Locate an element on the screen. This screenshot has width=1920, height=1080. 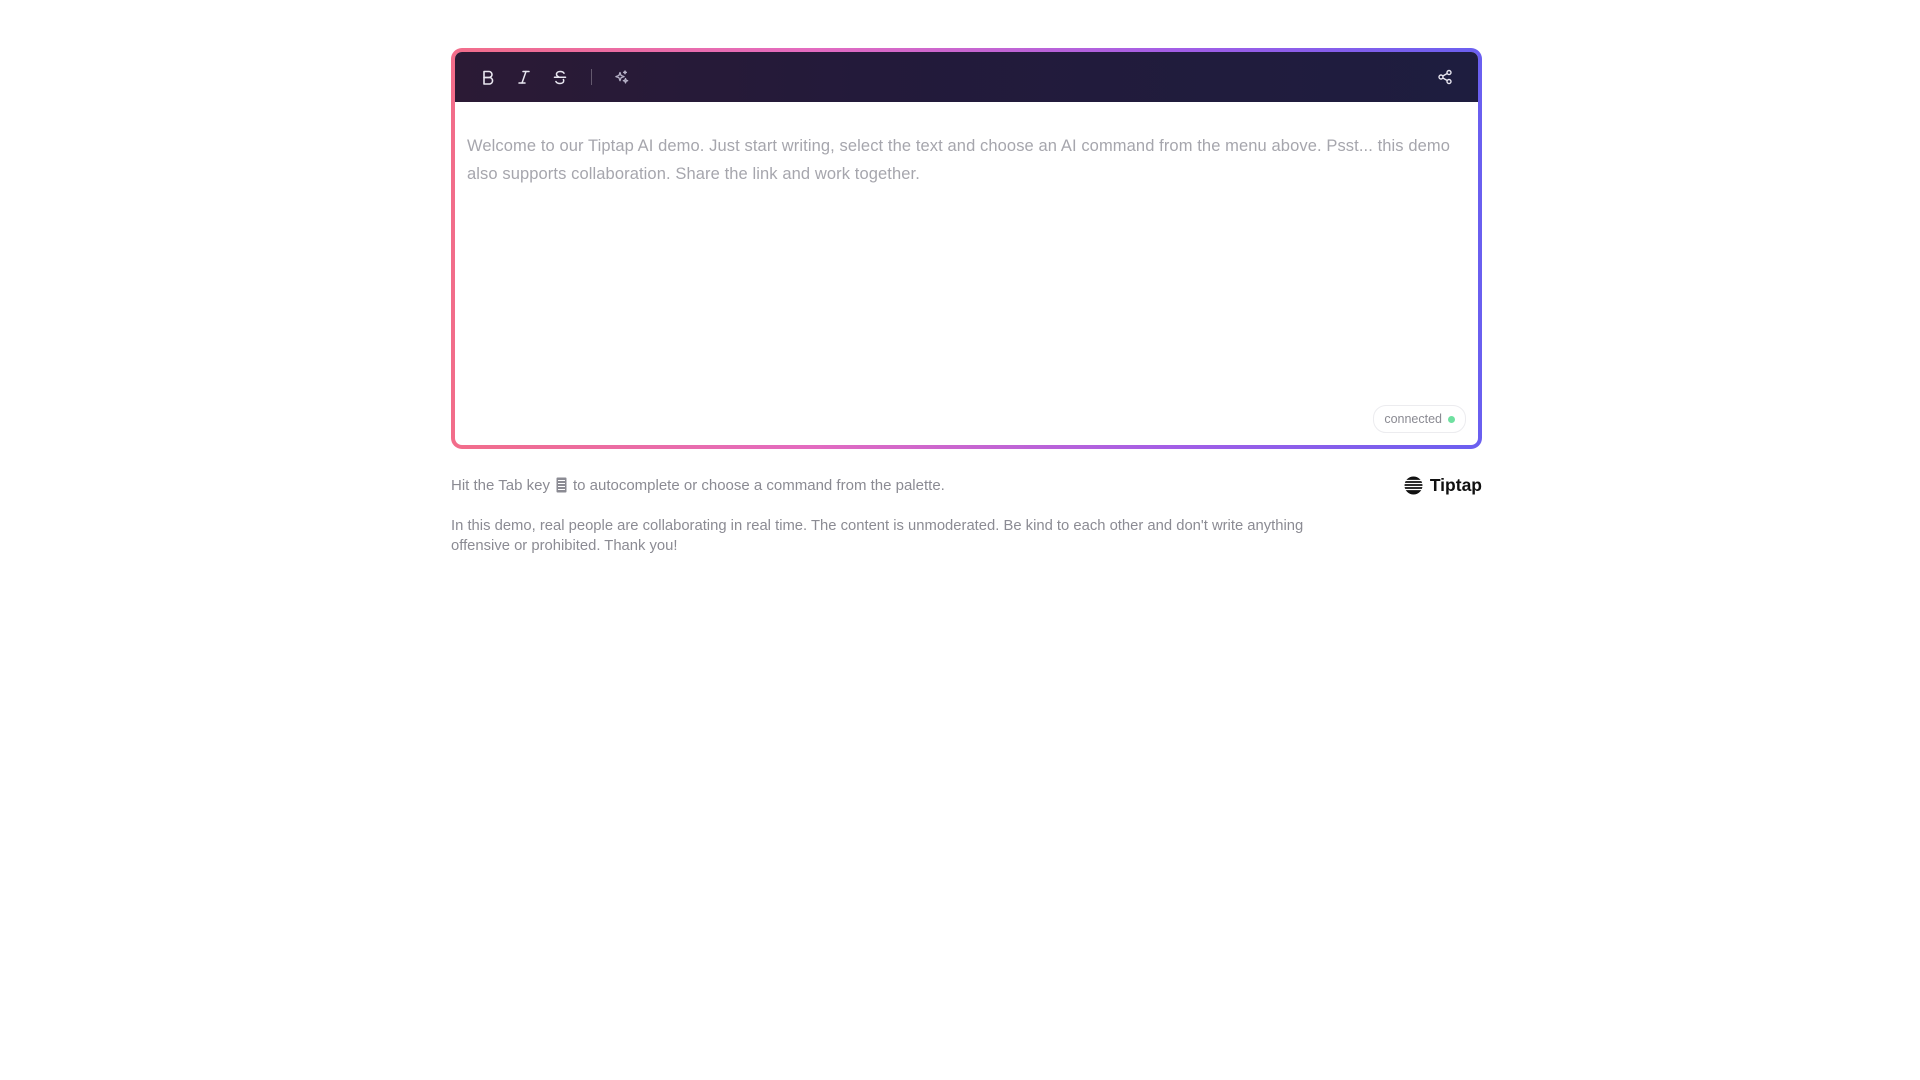
share-icon is located at coordinates (1445, 77).